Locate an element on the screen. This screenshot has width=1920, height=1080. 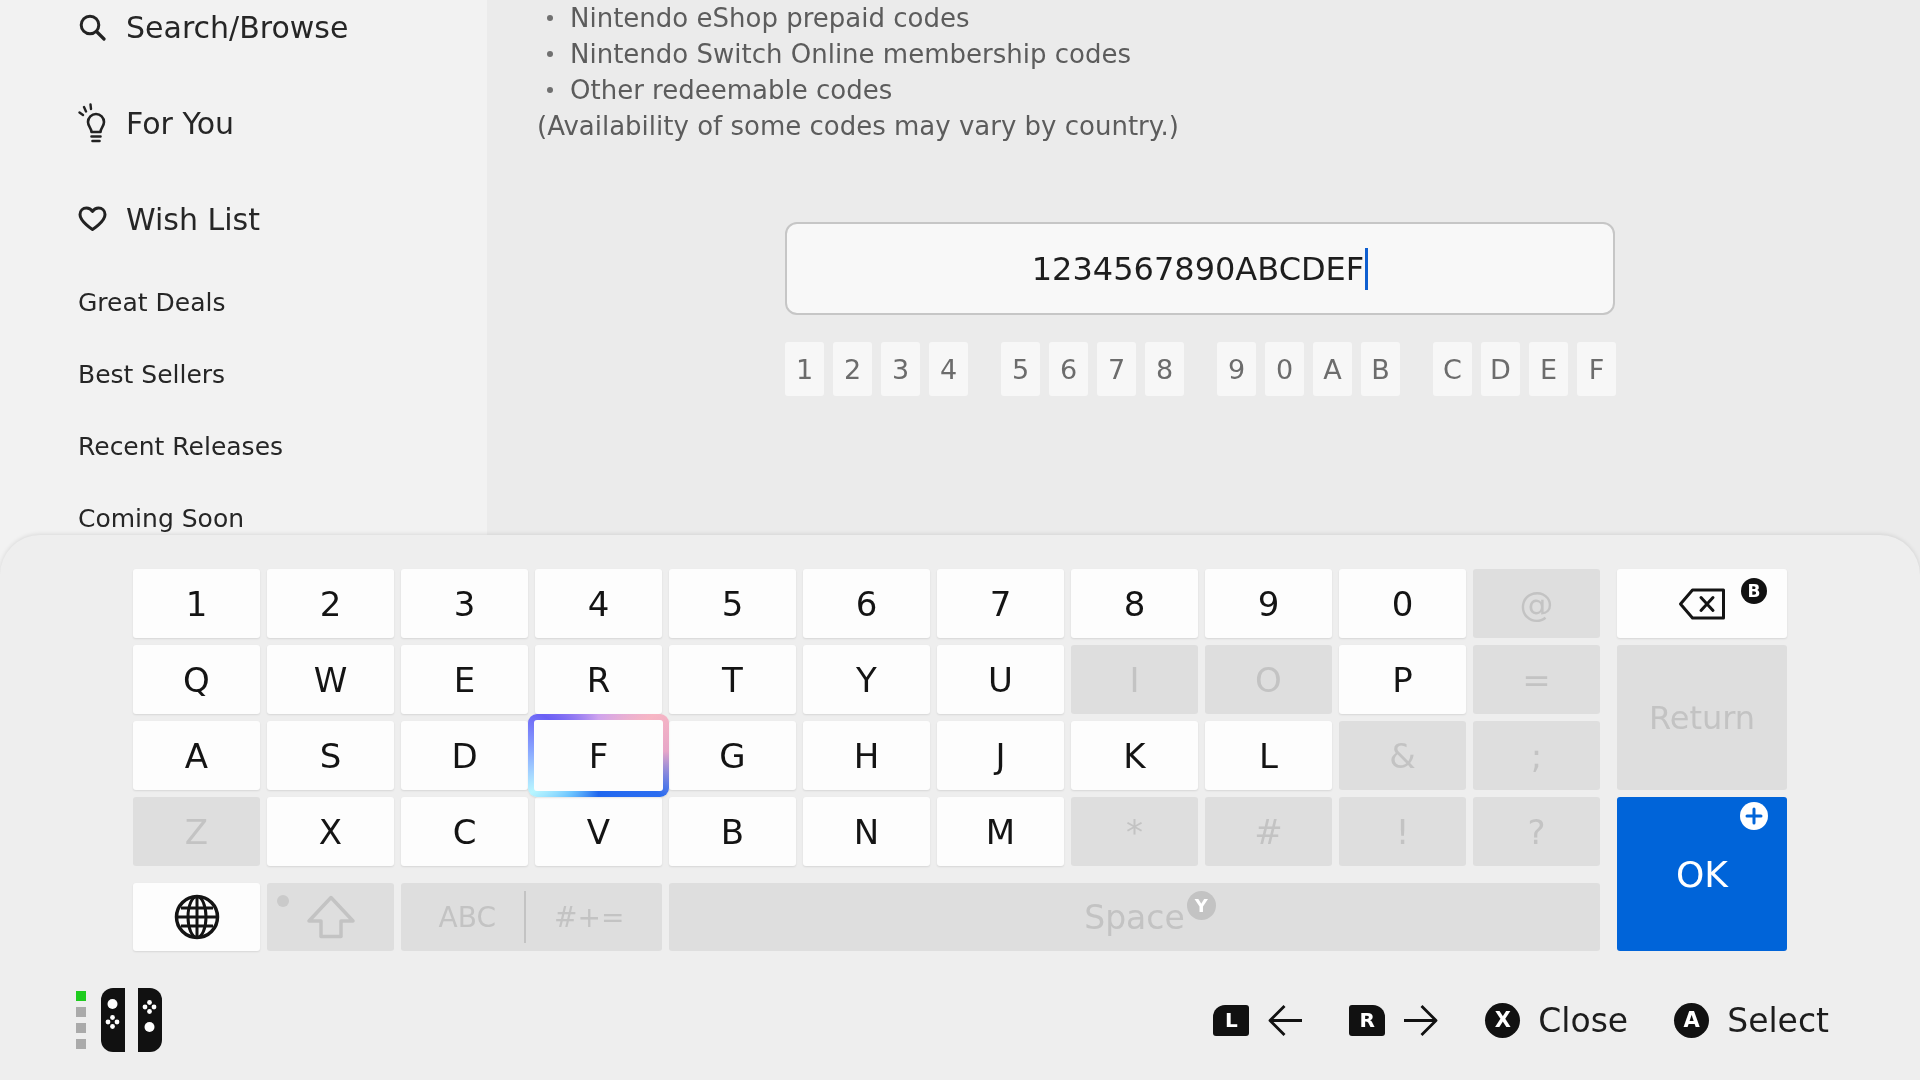
code-type-text: Other redeemable codes is located at coordinates (731, 90).